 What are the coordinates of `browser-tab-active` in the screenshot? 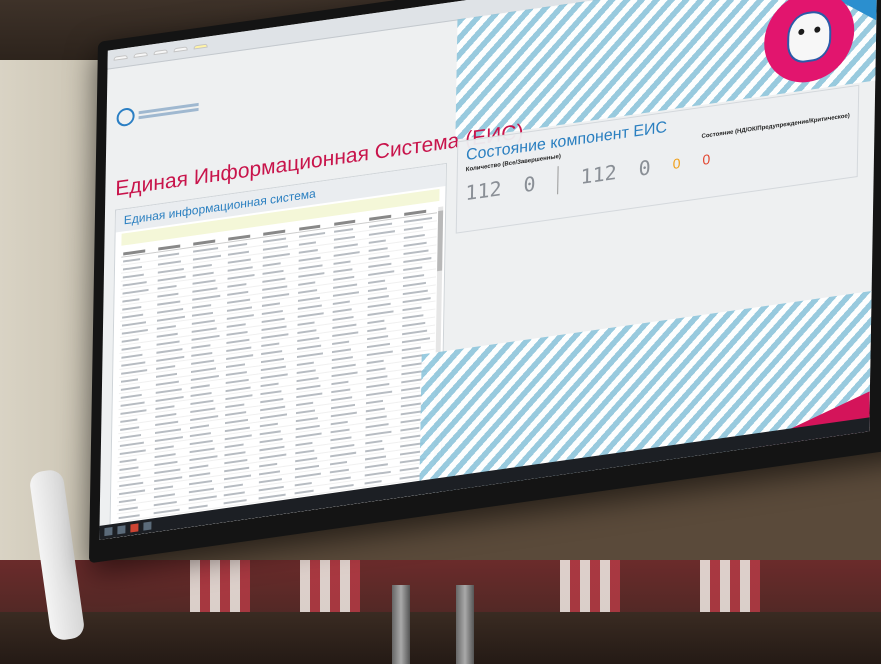 It's located at (200, 46).